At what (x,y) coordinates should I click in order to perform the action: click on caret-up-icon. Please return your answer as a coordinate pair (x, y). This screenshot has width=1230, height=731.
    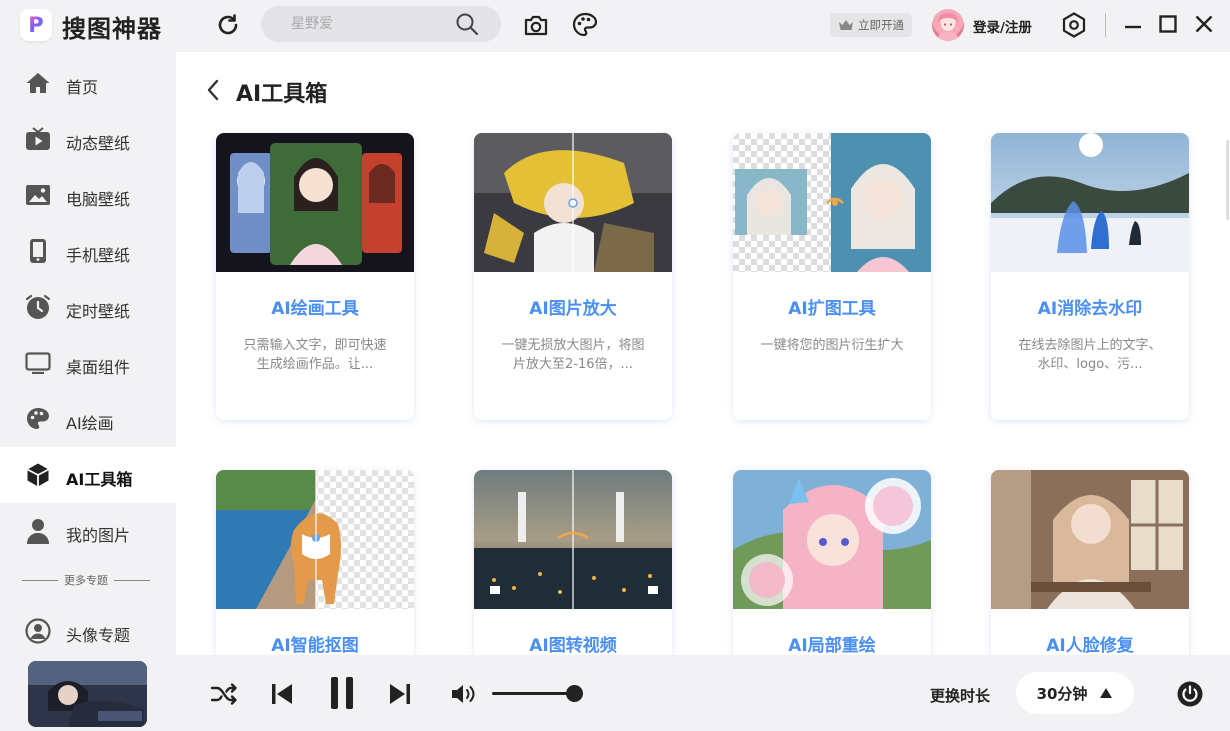
    Looking at the image, I should click on (1106, 693).